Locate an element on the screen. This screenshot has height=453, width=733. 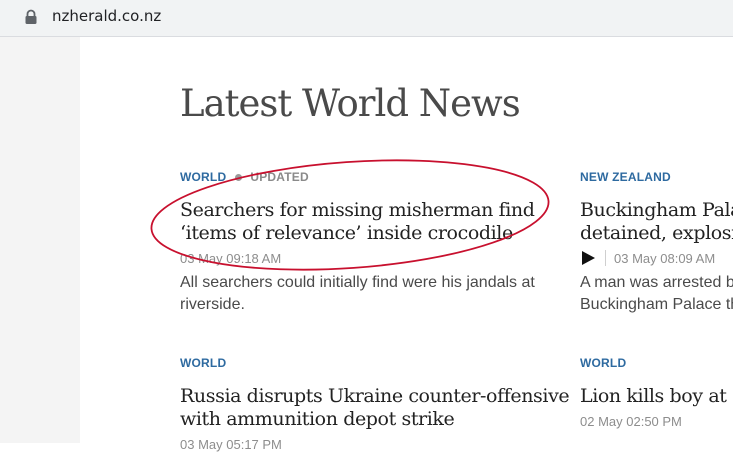
article-meta: 02 May 02:50 PM is located at coordinates (656, 421).